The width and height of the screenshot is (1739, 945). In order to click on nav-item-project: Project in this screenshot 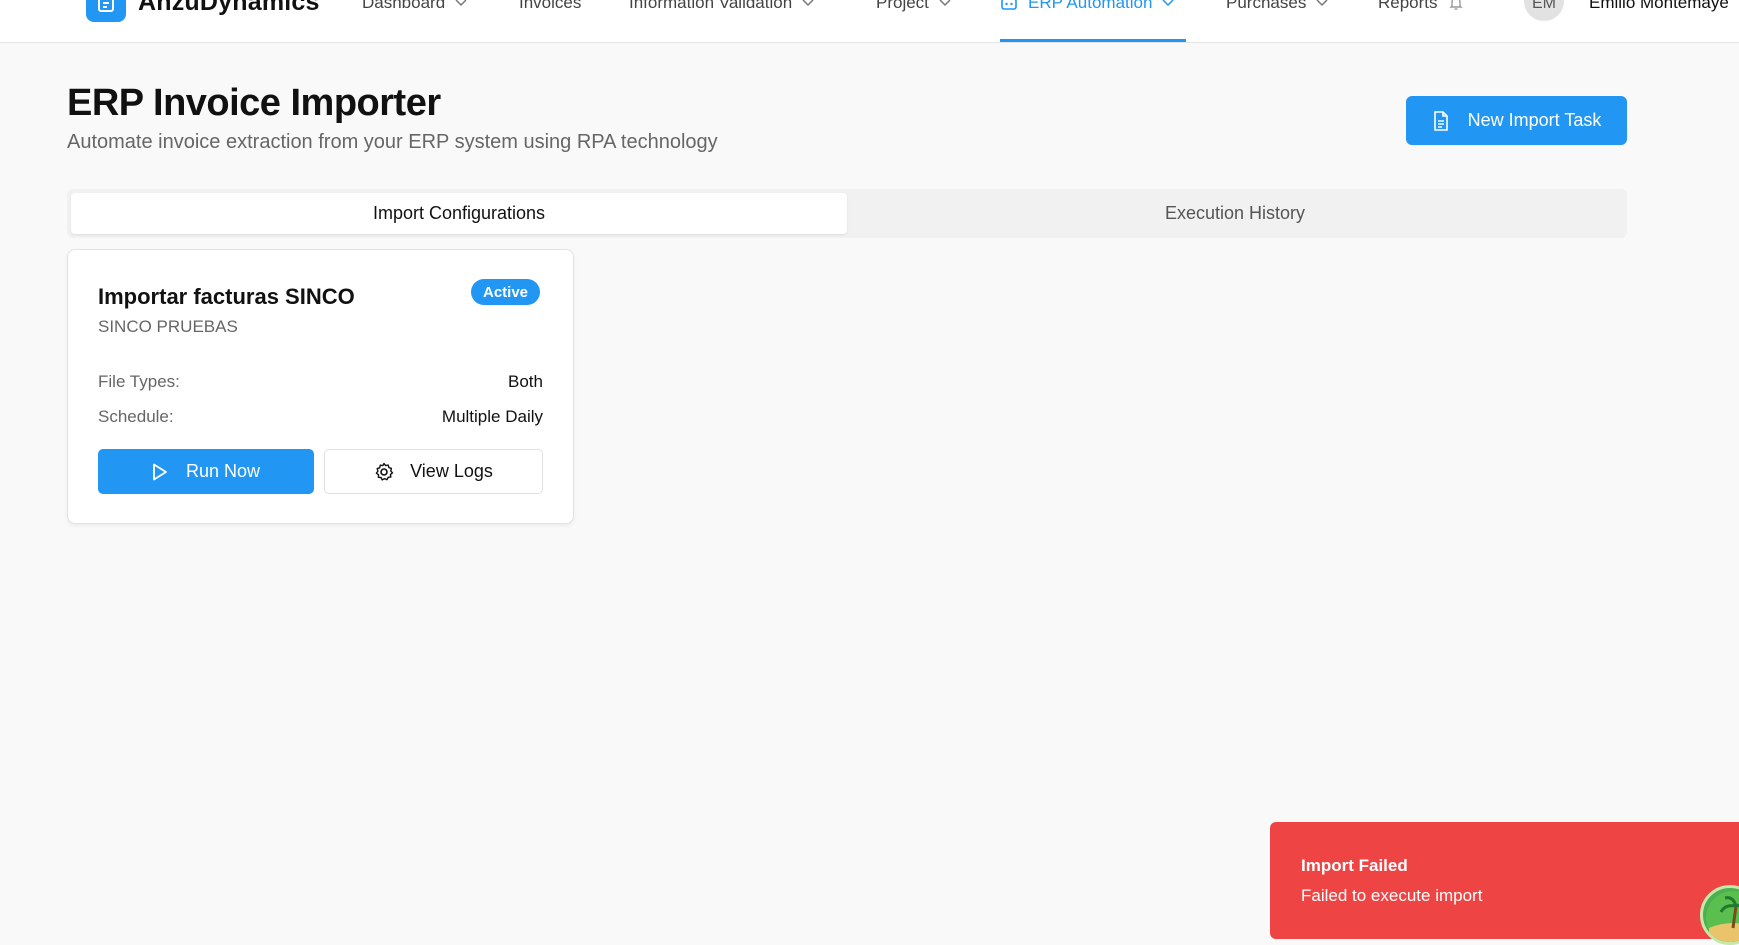, I will do `click(913, 6)`.